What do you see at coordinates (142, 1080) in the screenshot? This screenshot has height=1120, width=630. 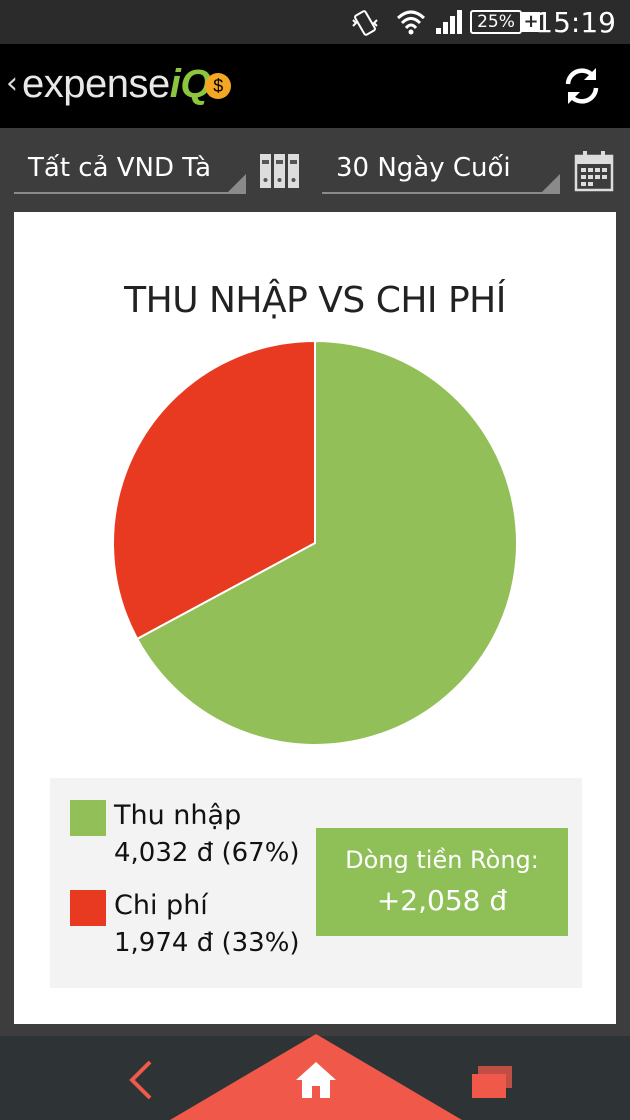 I see `back-icon` at bounding box center [142, 1080].